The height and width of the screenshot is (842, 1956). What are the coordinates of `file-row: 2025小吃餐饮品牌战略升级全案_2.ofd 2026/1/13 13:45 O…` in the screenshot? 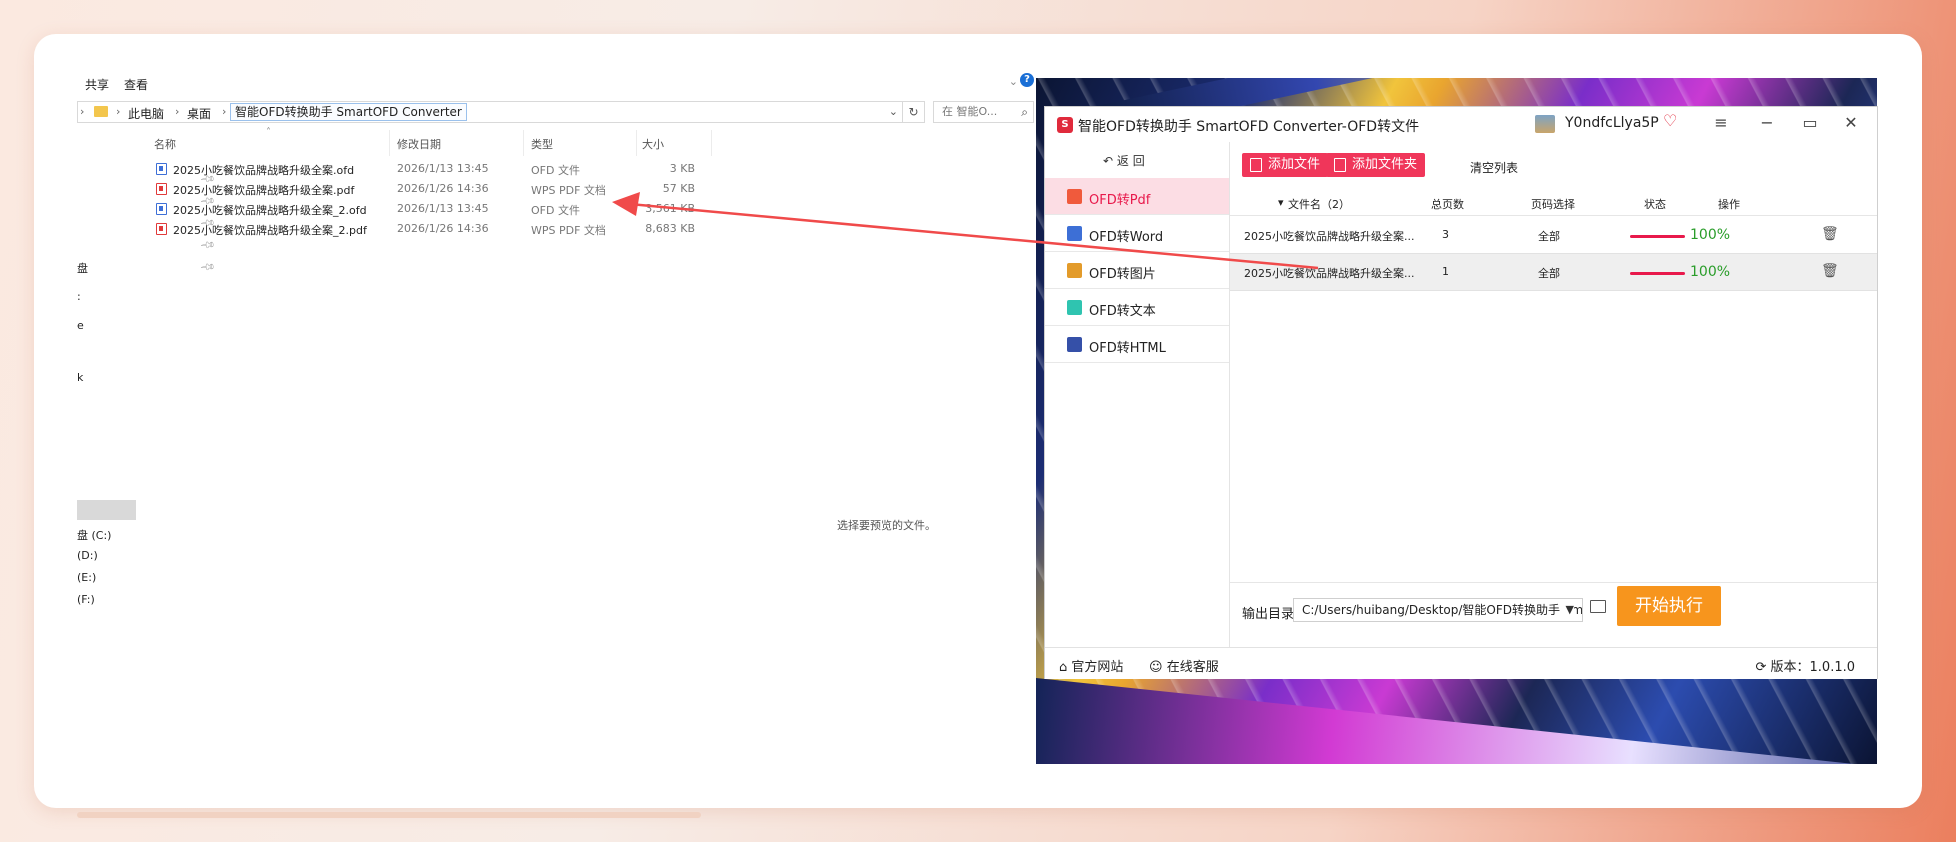 It's located at (427, 209).